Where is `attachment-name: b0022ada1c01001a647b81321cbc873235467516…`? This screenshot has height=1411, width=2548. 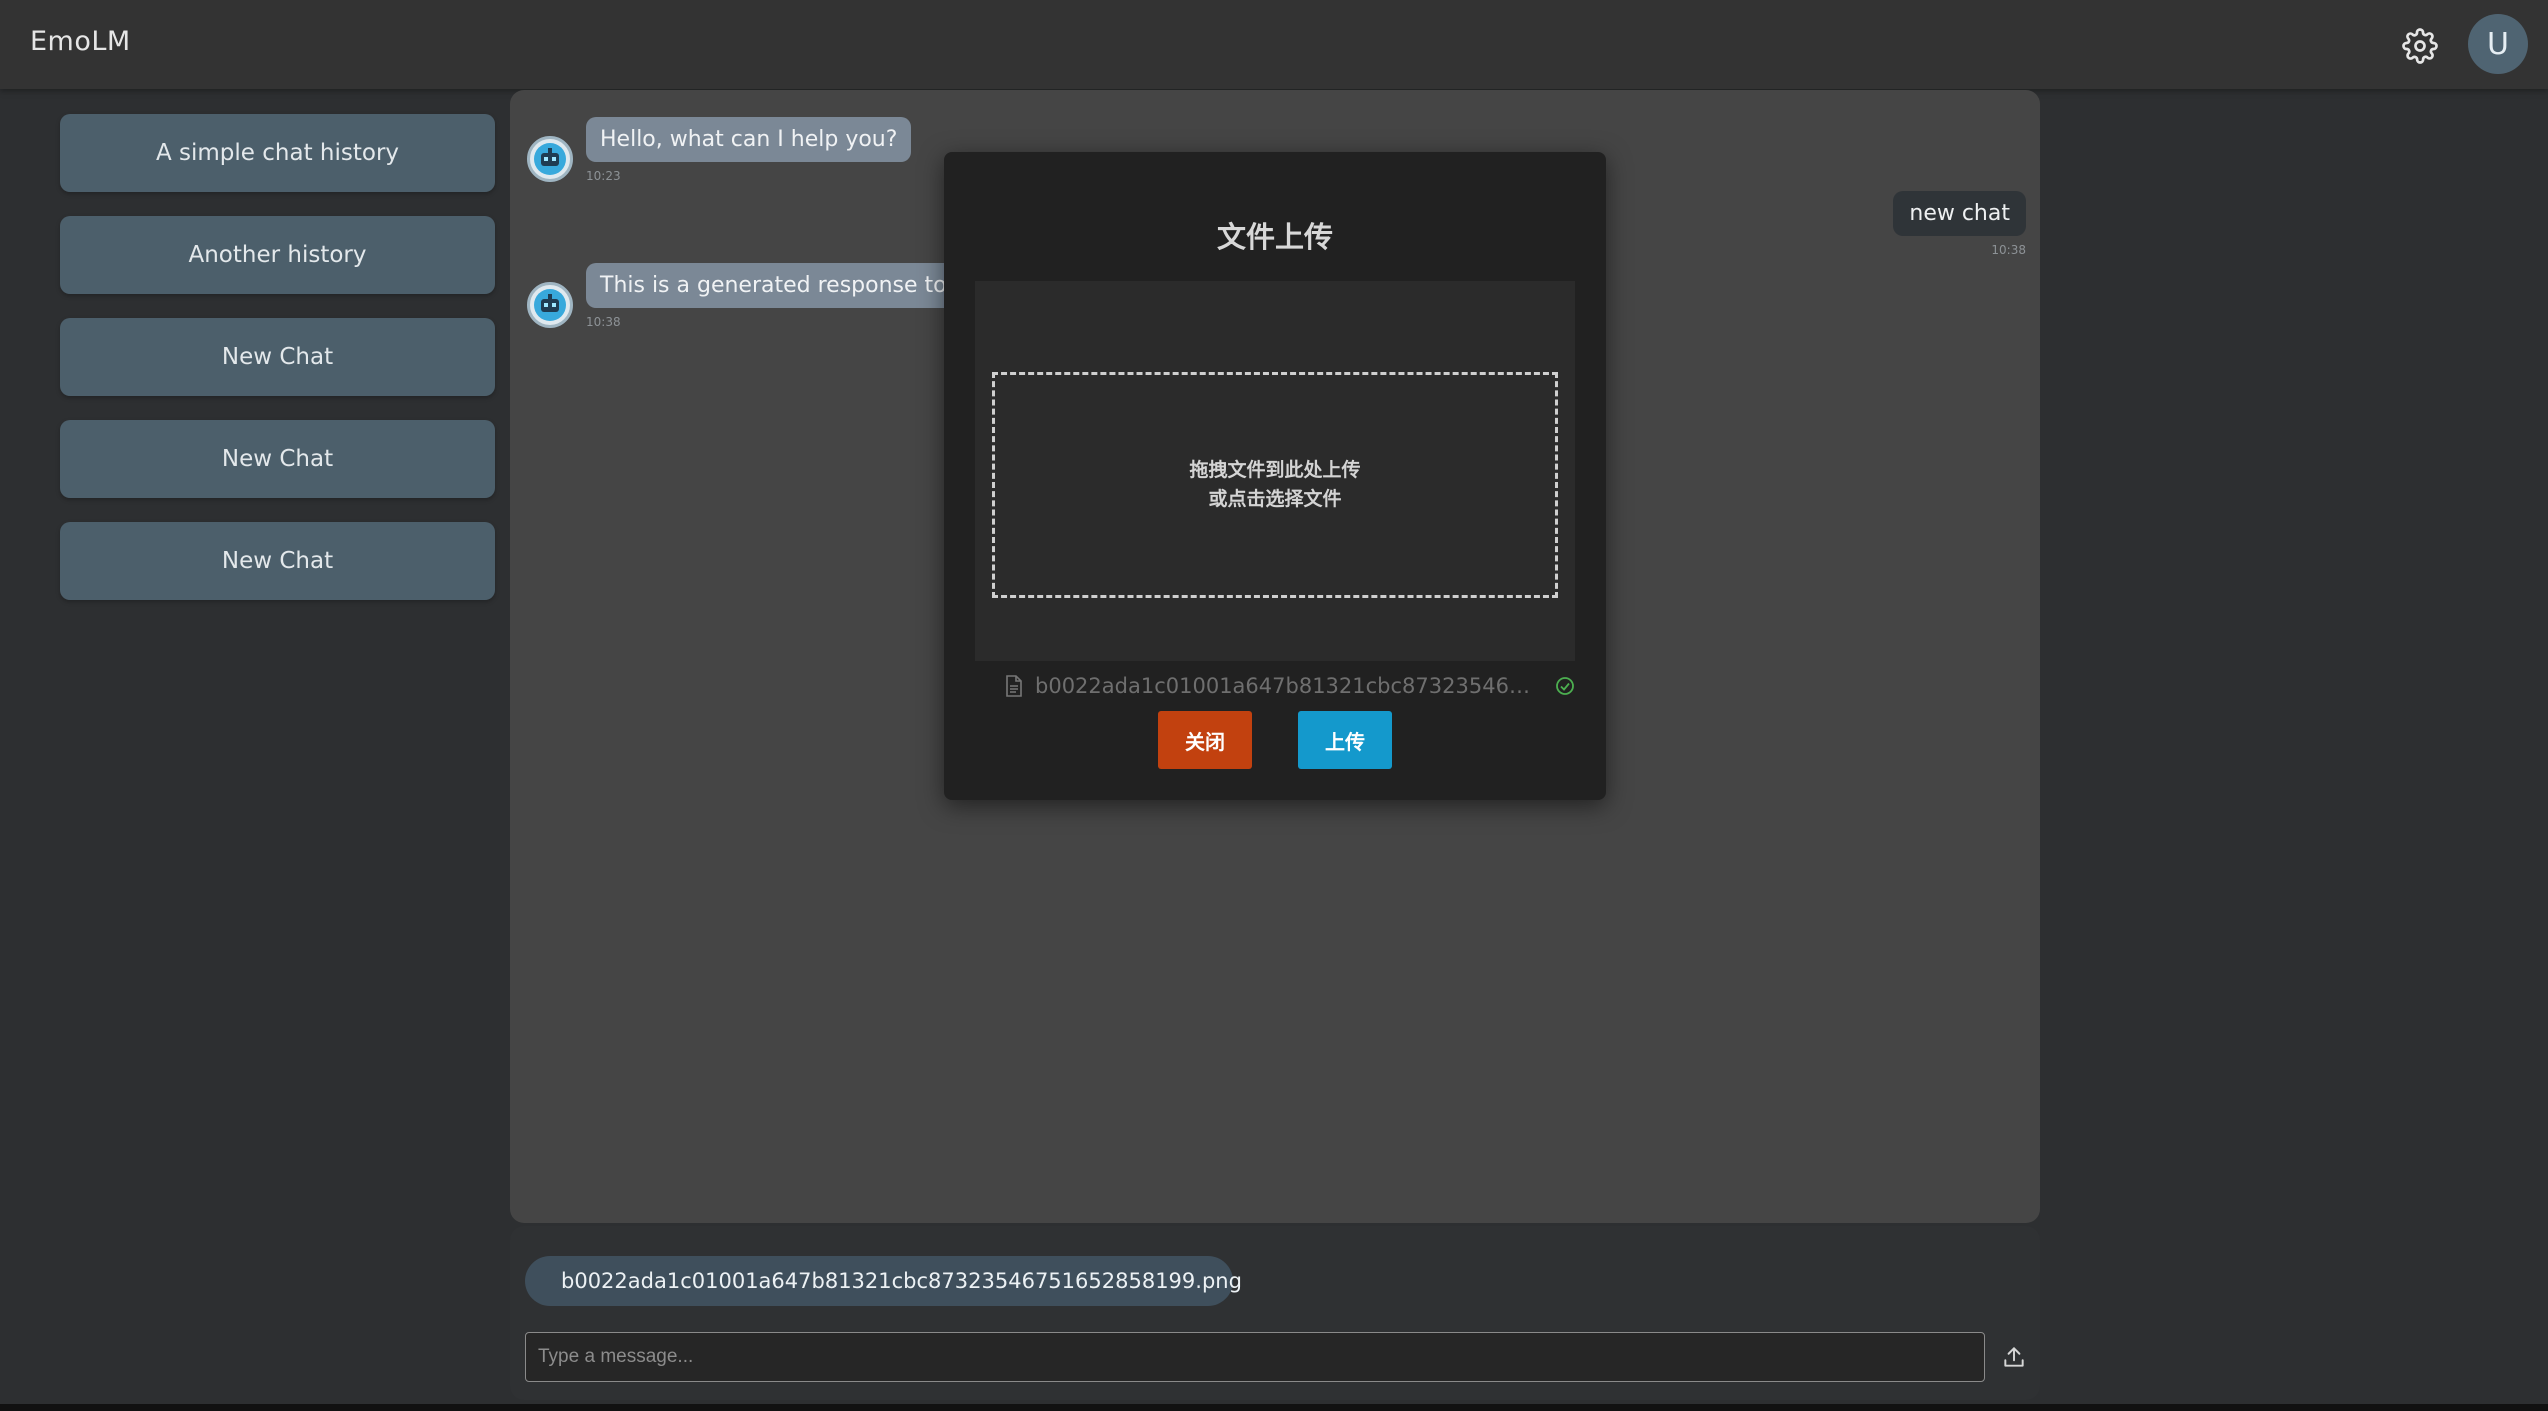
attachment-name: b0022ada1c01001a647b81321cbc873235467516… is located at coordinates (901, 1281).